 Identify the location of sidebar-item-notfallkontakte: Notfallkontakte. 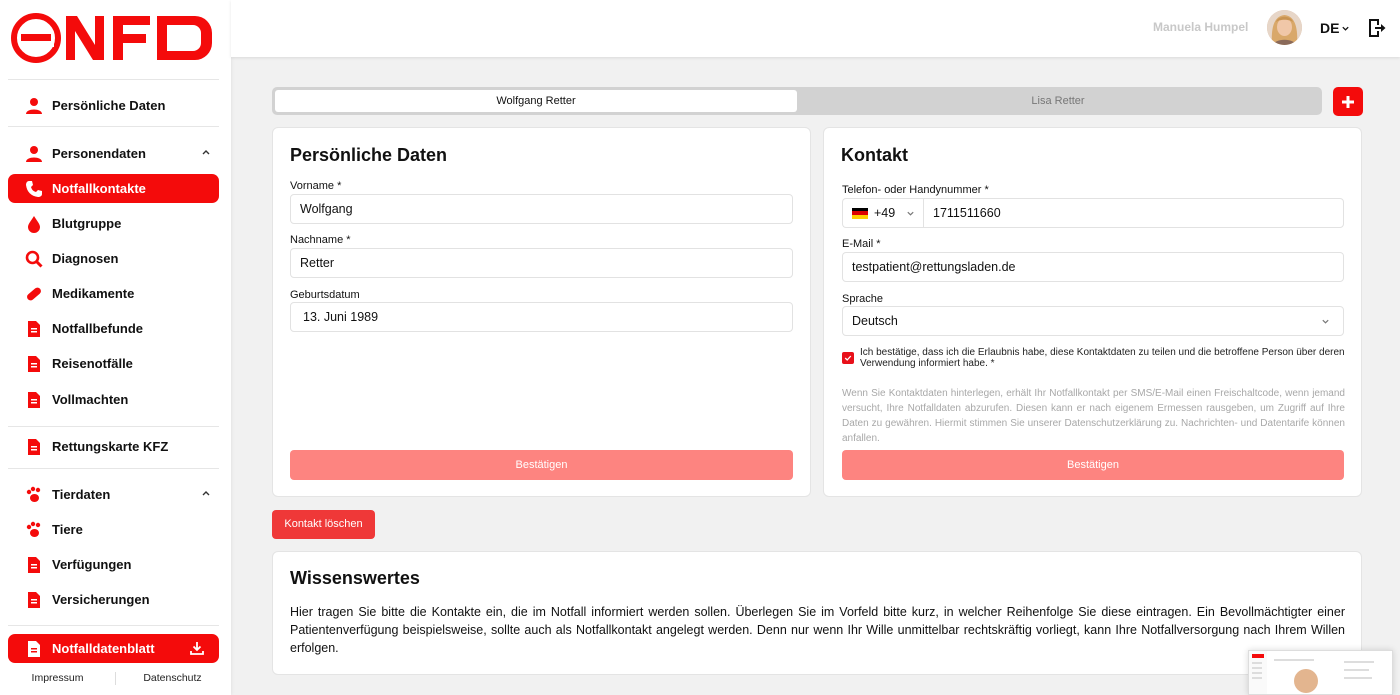
(113, 188).